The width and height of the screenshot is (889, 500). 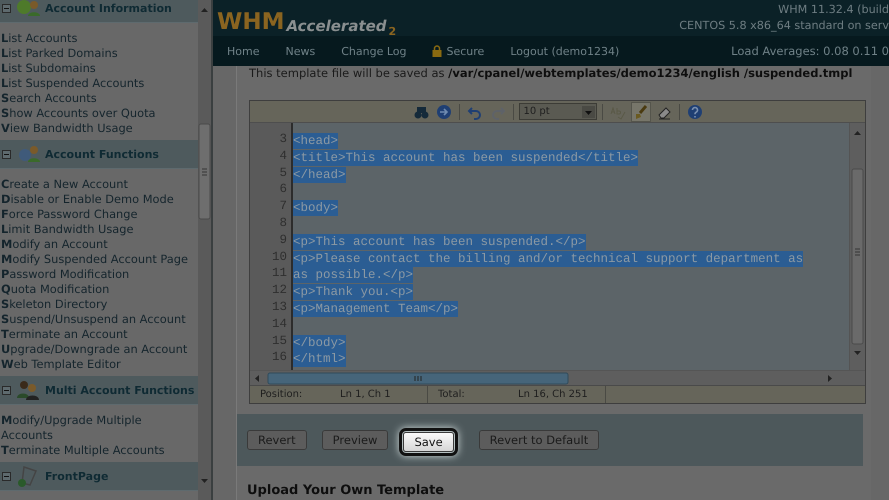 I want to click on logo-version: 2, so click(x=392, y=31).